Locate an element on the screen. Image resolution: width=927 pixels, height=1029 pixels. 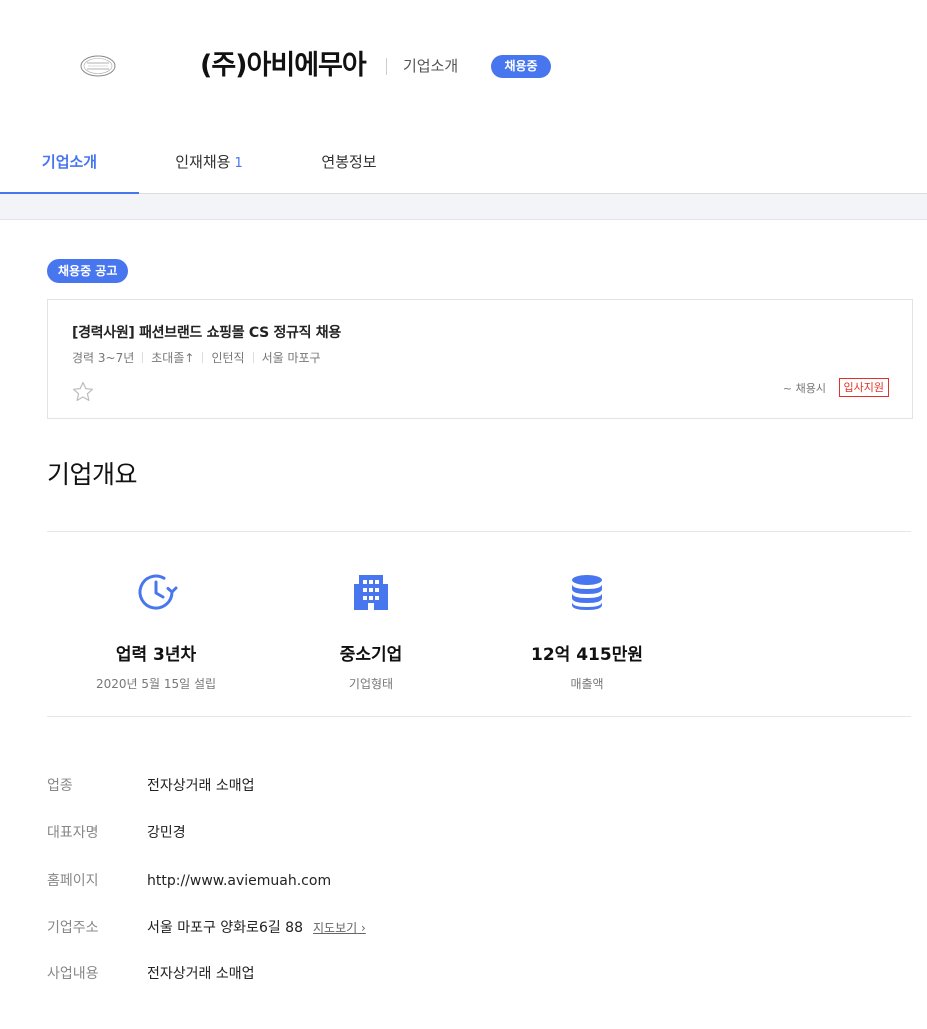
building-icon is located at coordinates (371, 592).